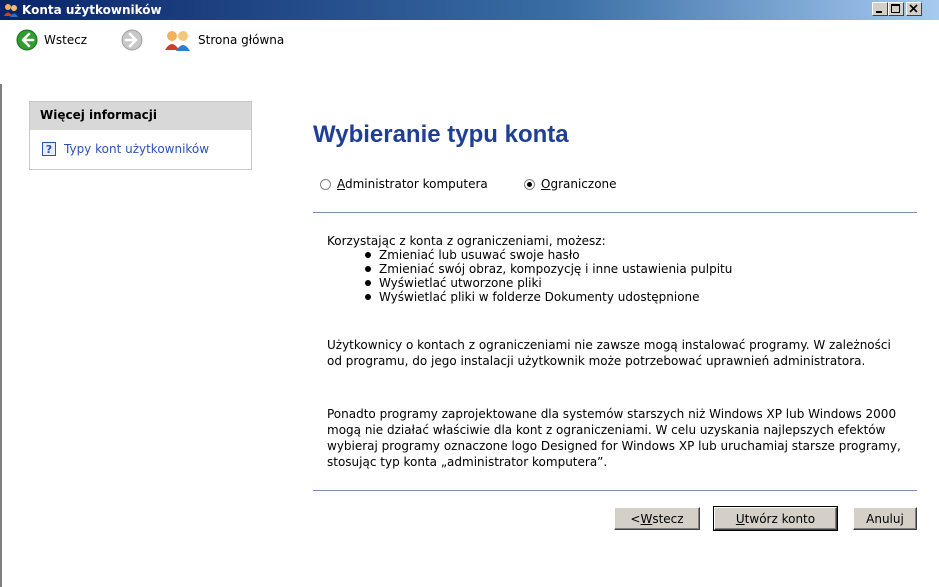 The width and height of the screenshot is (939, 587). I want to click on radio-circle-selected, so click(529, 184).